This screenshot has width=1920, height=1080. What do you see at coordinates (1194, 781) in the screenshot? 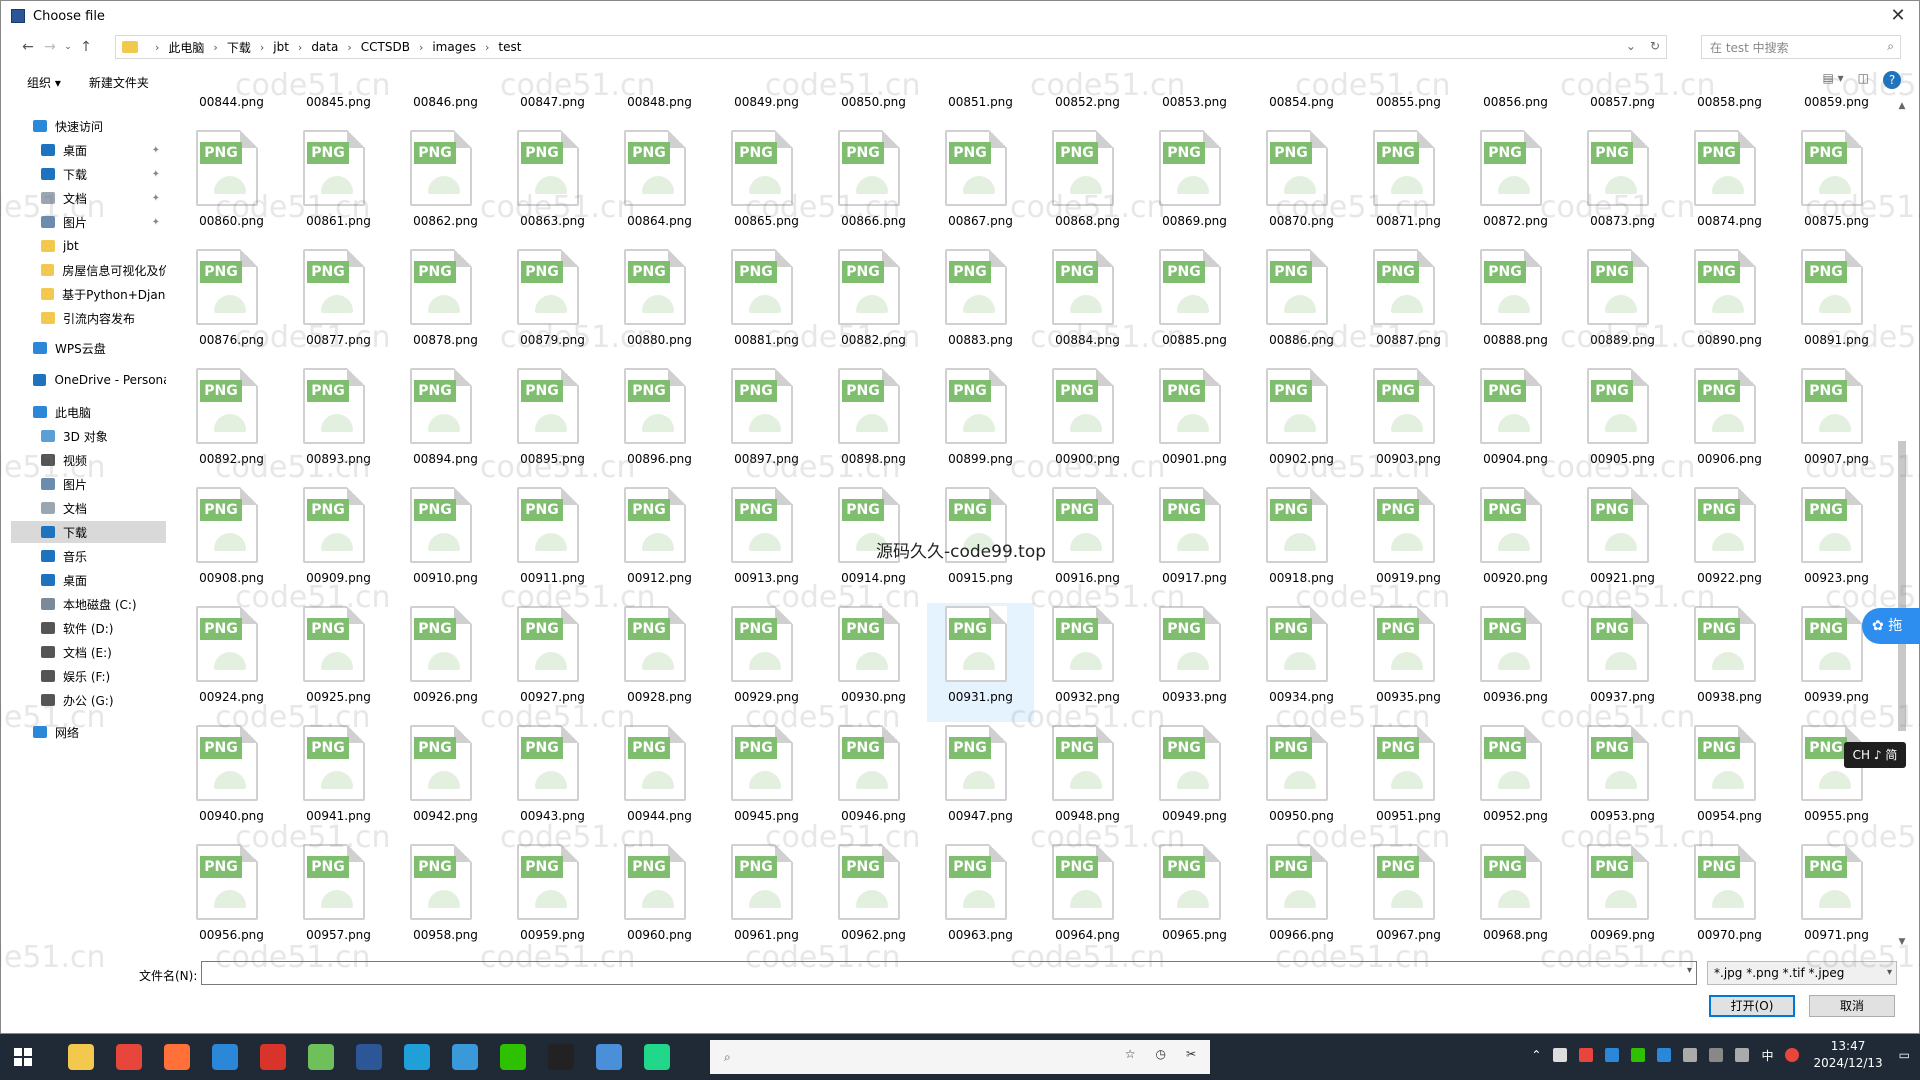
I see `file-tile: PNG 00949.png` at bounding box center [1194, 781].